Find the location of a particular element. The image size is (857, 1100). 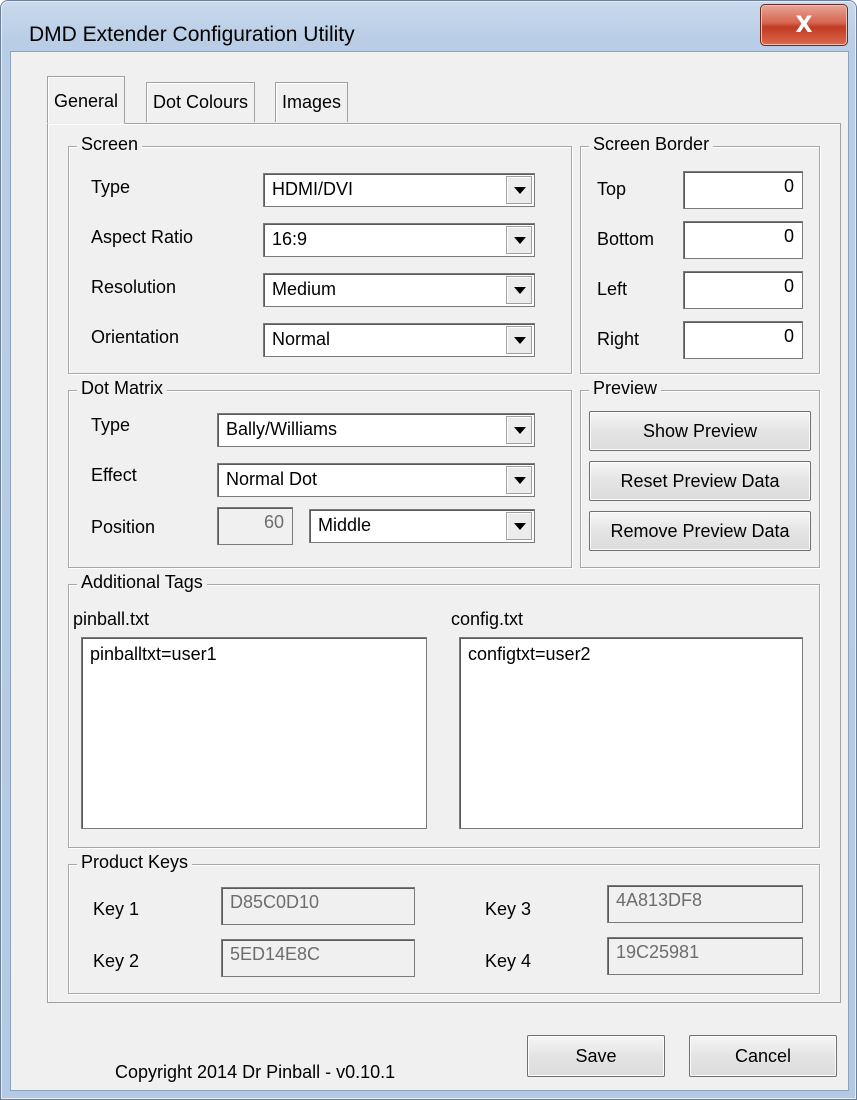

remove-preview-data-button: Remove Preview Data is located at coordinates (700, 531).